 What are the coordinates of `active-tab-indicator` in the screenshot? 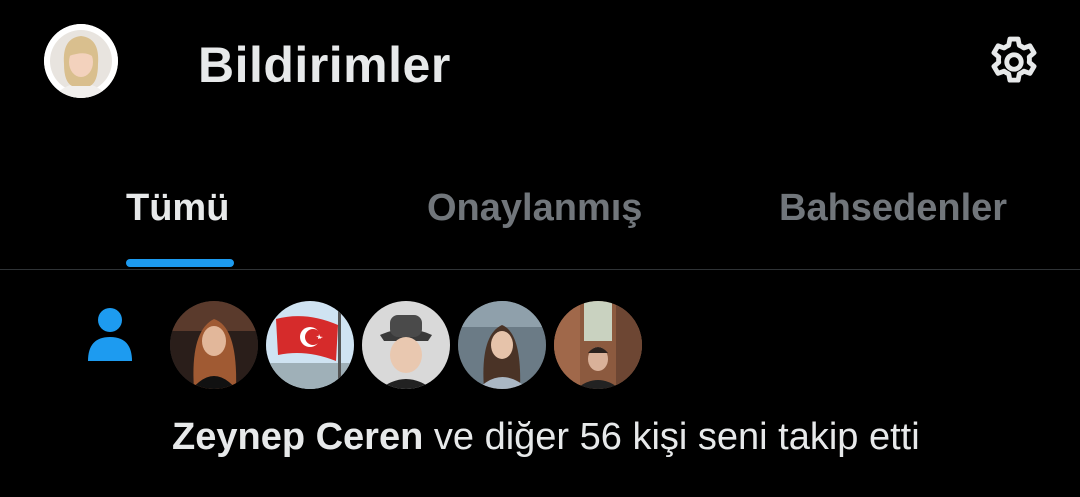 It's located at (180, 263).